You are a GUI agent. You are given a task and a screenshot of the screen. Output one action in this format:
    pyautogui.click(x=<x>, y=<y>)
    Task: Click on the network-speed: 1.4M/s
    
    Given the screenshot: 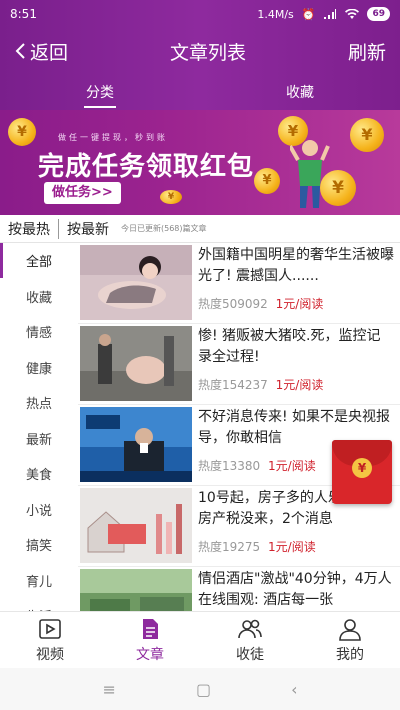 What is the action you would take?
    pyautogui.click(x=275, y=14)
    